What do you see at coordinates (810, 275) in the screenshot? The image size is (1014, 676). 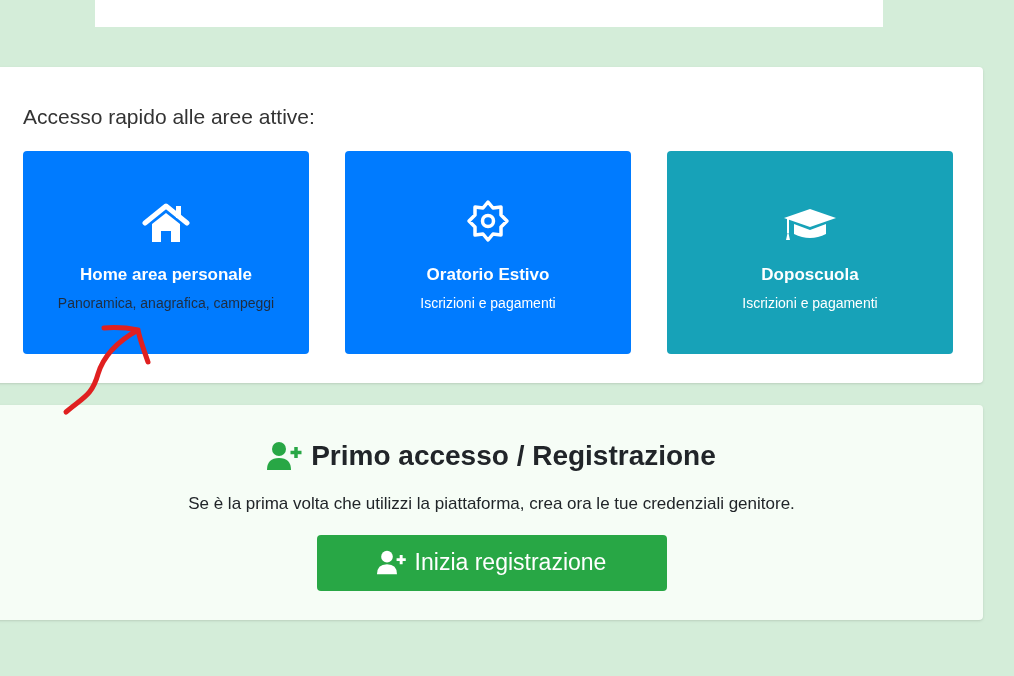 I see `tile-title: Doposcuola` at bounding box center [810, 275].